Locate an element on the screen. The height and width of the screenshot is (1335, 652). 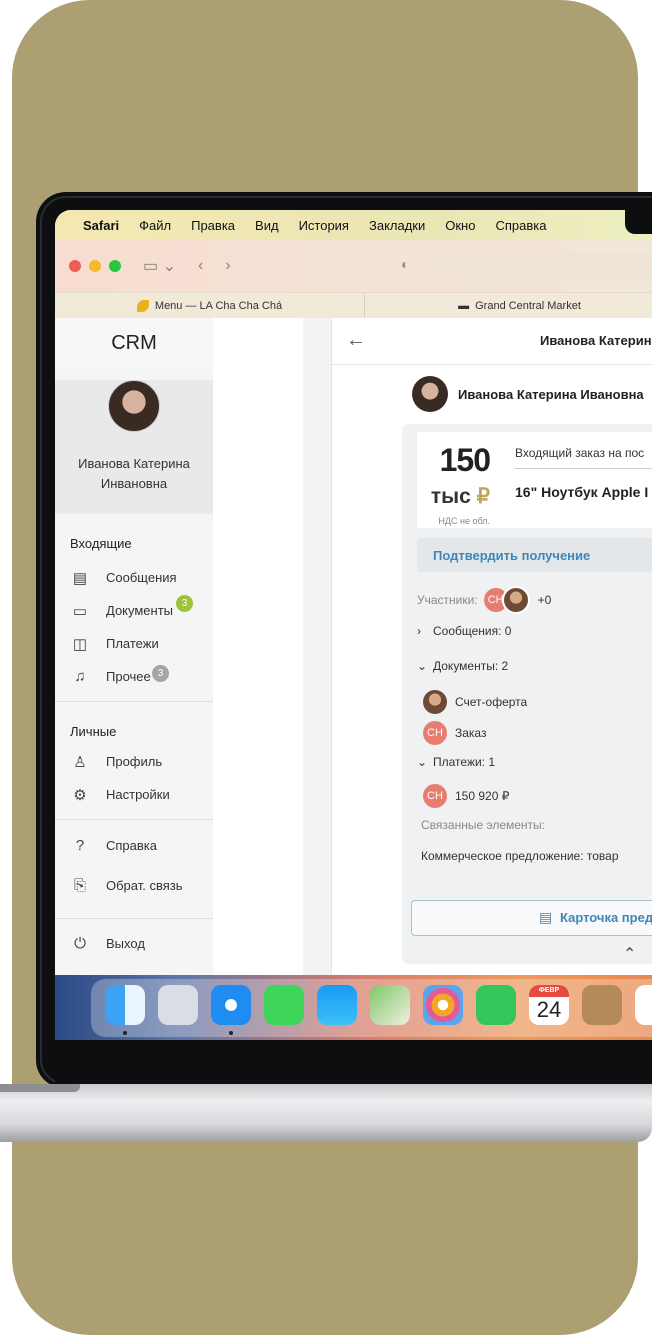
sidebar-item-other: ♫ Прочее 3 is located at coordinates (134, 676).